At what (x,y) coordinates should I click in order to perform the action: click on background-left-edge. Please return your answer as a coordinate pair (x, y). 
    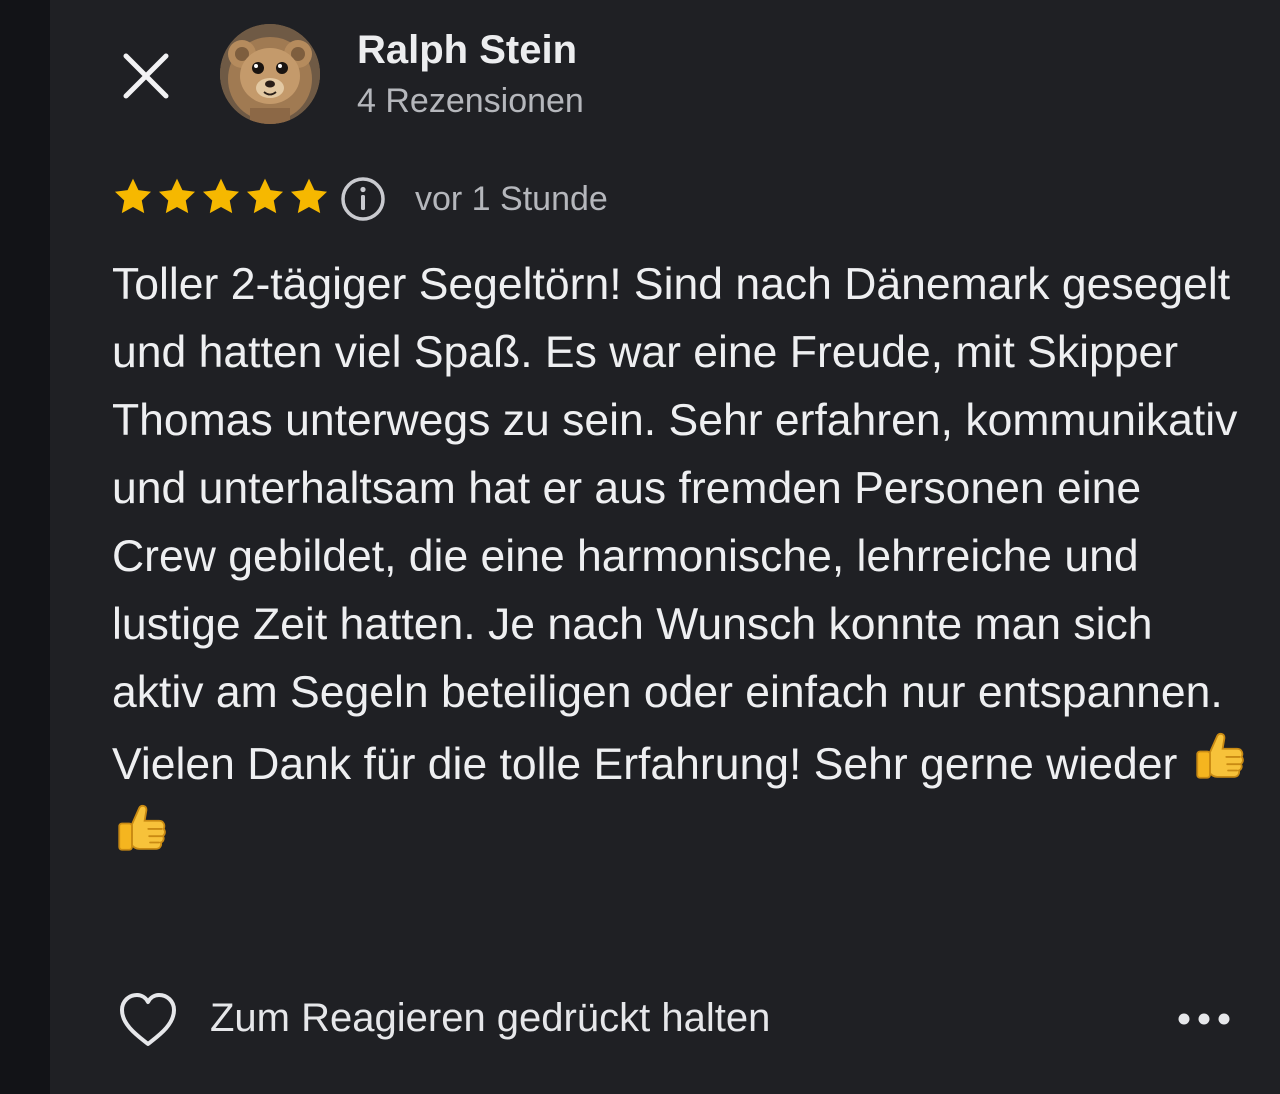
    Looking at the image, I should click on (25, 547).